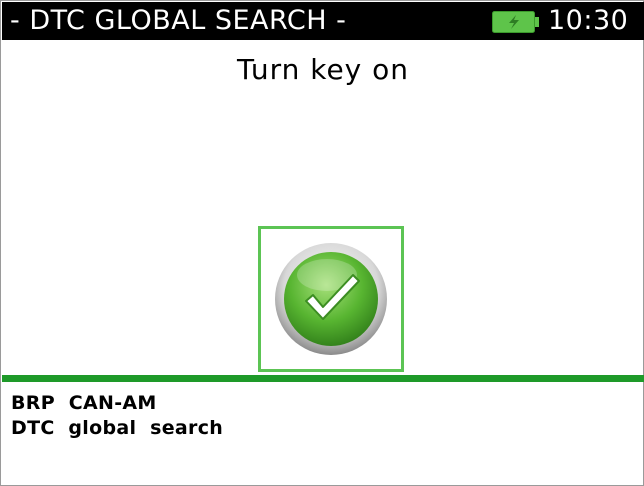 The image size is (644, 486). What do you see at coordinates (84, 403) in the screenshot?
I see `brand-line: BRP CAN-AM` at bounding box center [84, 403].